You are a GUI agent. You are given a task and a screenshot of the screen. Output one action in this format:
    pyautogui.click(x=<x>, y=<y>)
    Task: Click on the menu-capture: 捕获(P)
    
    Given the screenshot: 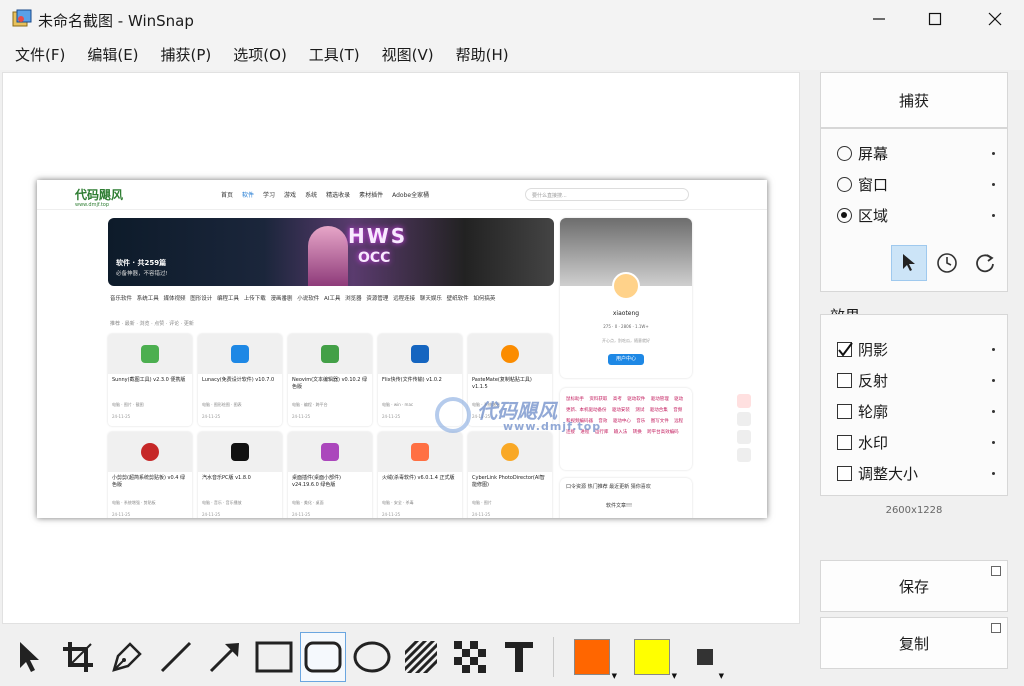 What is the action you would take?
    pyautogui.click(x=186, y=54)
    